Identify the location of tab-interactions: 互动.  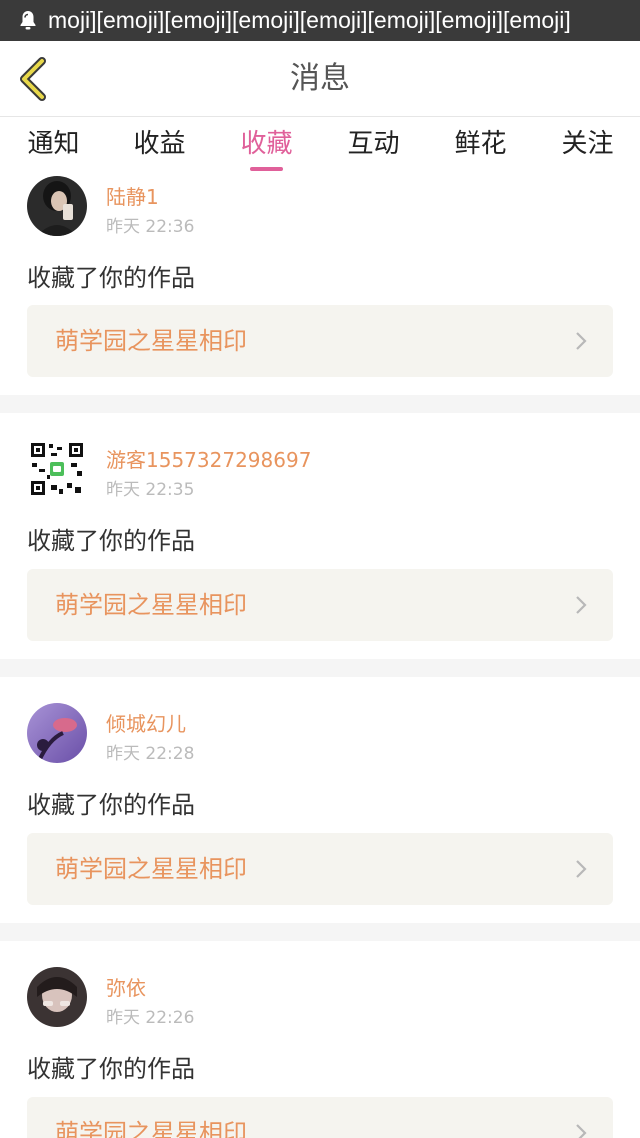
(373, 146).